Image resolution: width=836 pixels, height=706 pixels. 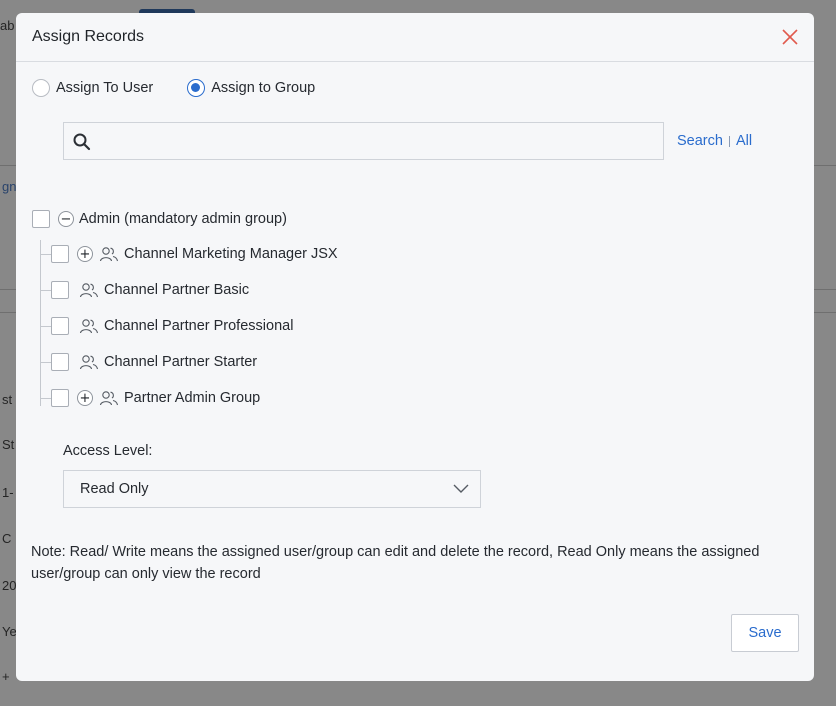 I want to click on radio-assign-to-user: Assign To User, so click(x=92, y=88).